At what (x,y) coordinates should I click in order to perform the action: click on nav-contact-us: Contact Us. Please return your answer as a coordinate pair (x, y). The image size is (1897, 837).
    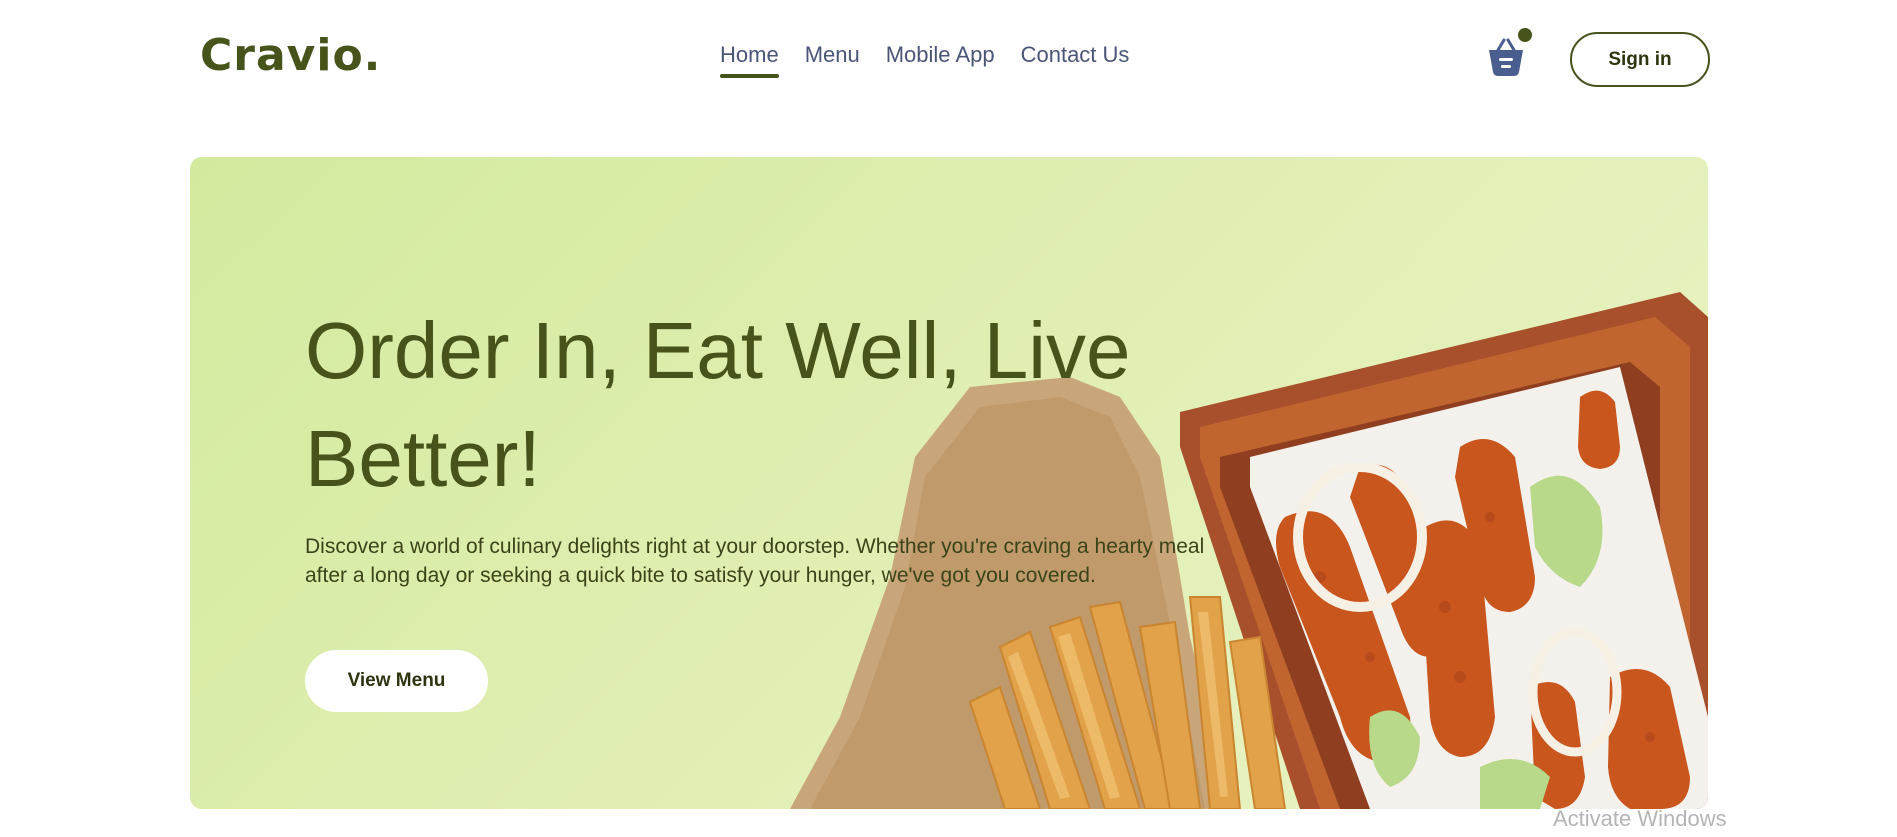
    Looking at the image, I should click on (1075, 60).